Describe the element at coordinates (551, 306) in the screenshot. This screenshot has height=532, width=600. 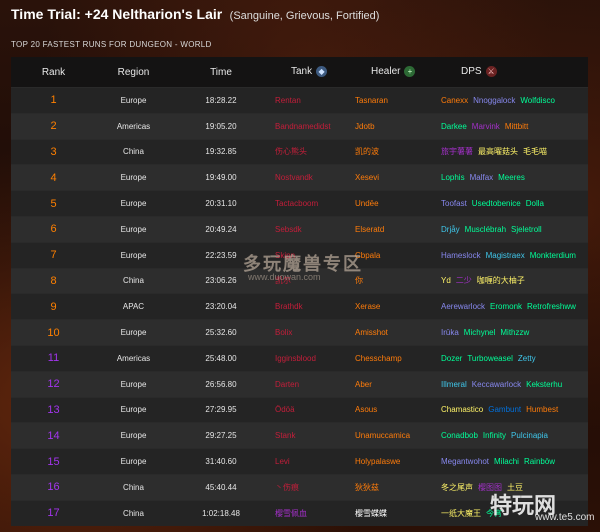
I see `dps-player: Retrofreshww` at that location.